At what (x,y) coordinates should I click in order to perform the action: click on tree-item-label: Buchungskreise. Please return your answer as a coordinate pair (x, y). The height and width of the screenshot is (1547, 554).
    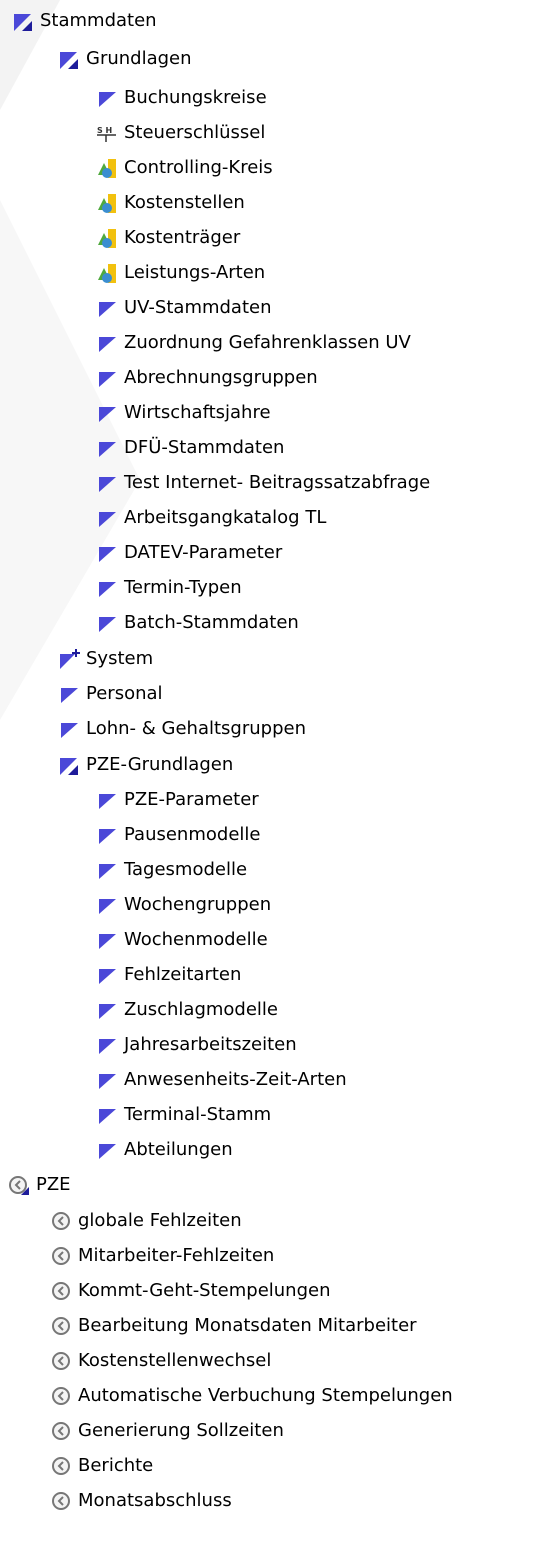
    Looking at the image, I should click on (195, 97).